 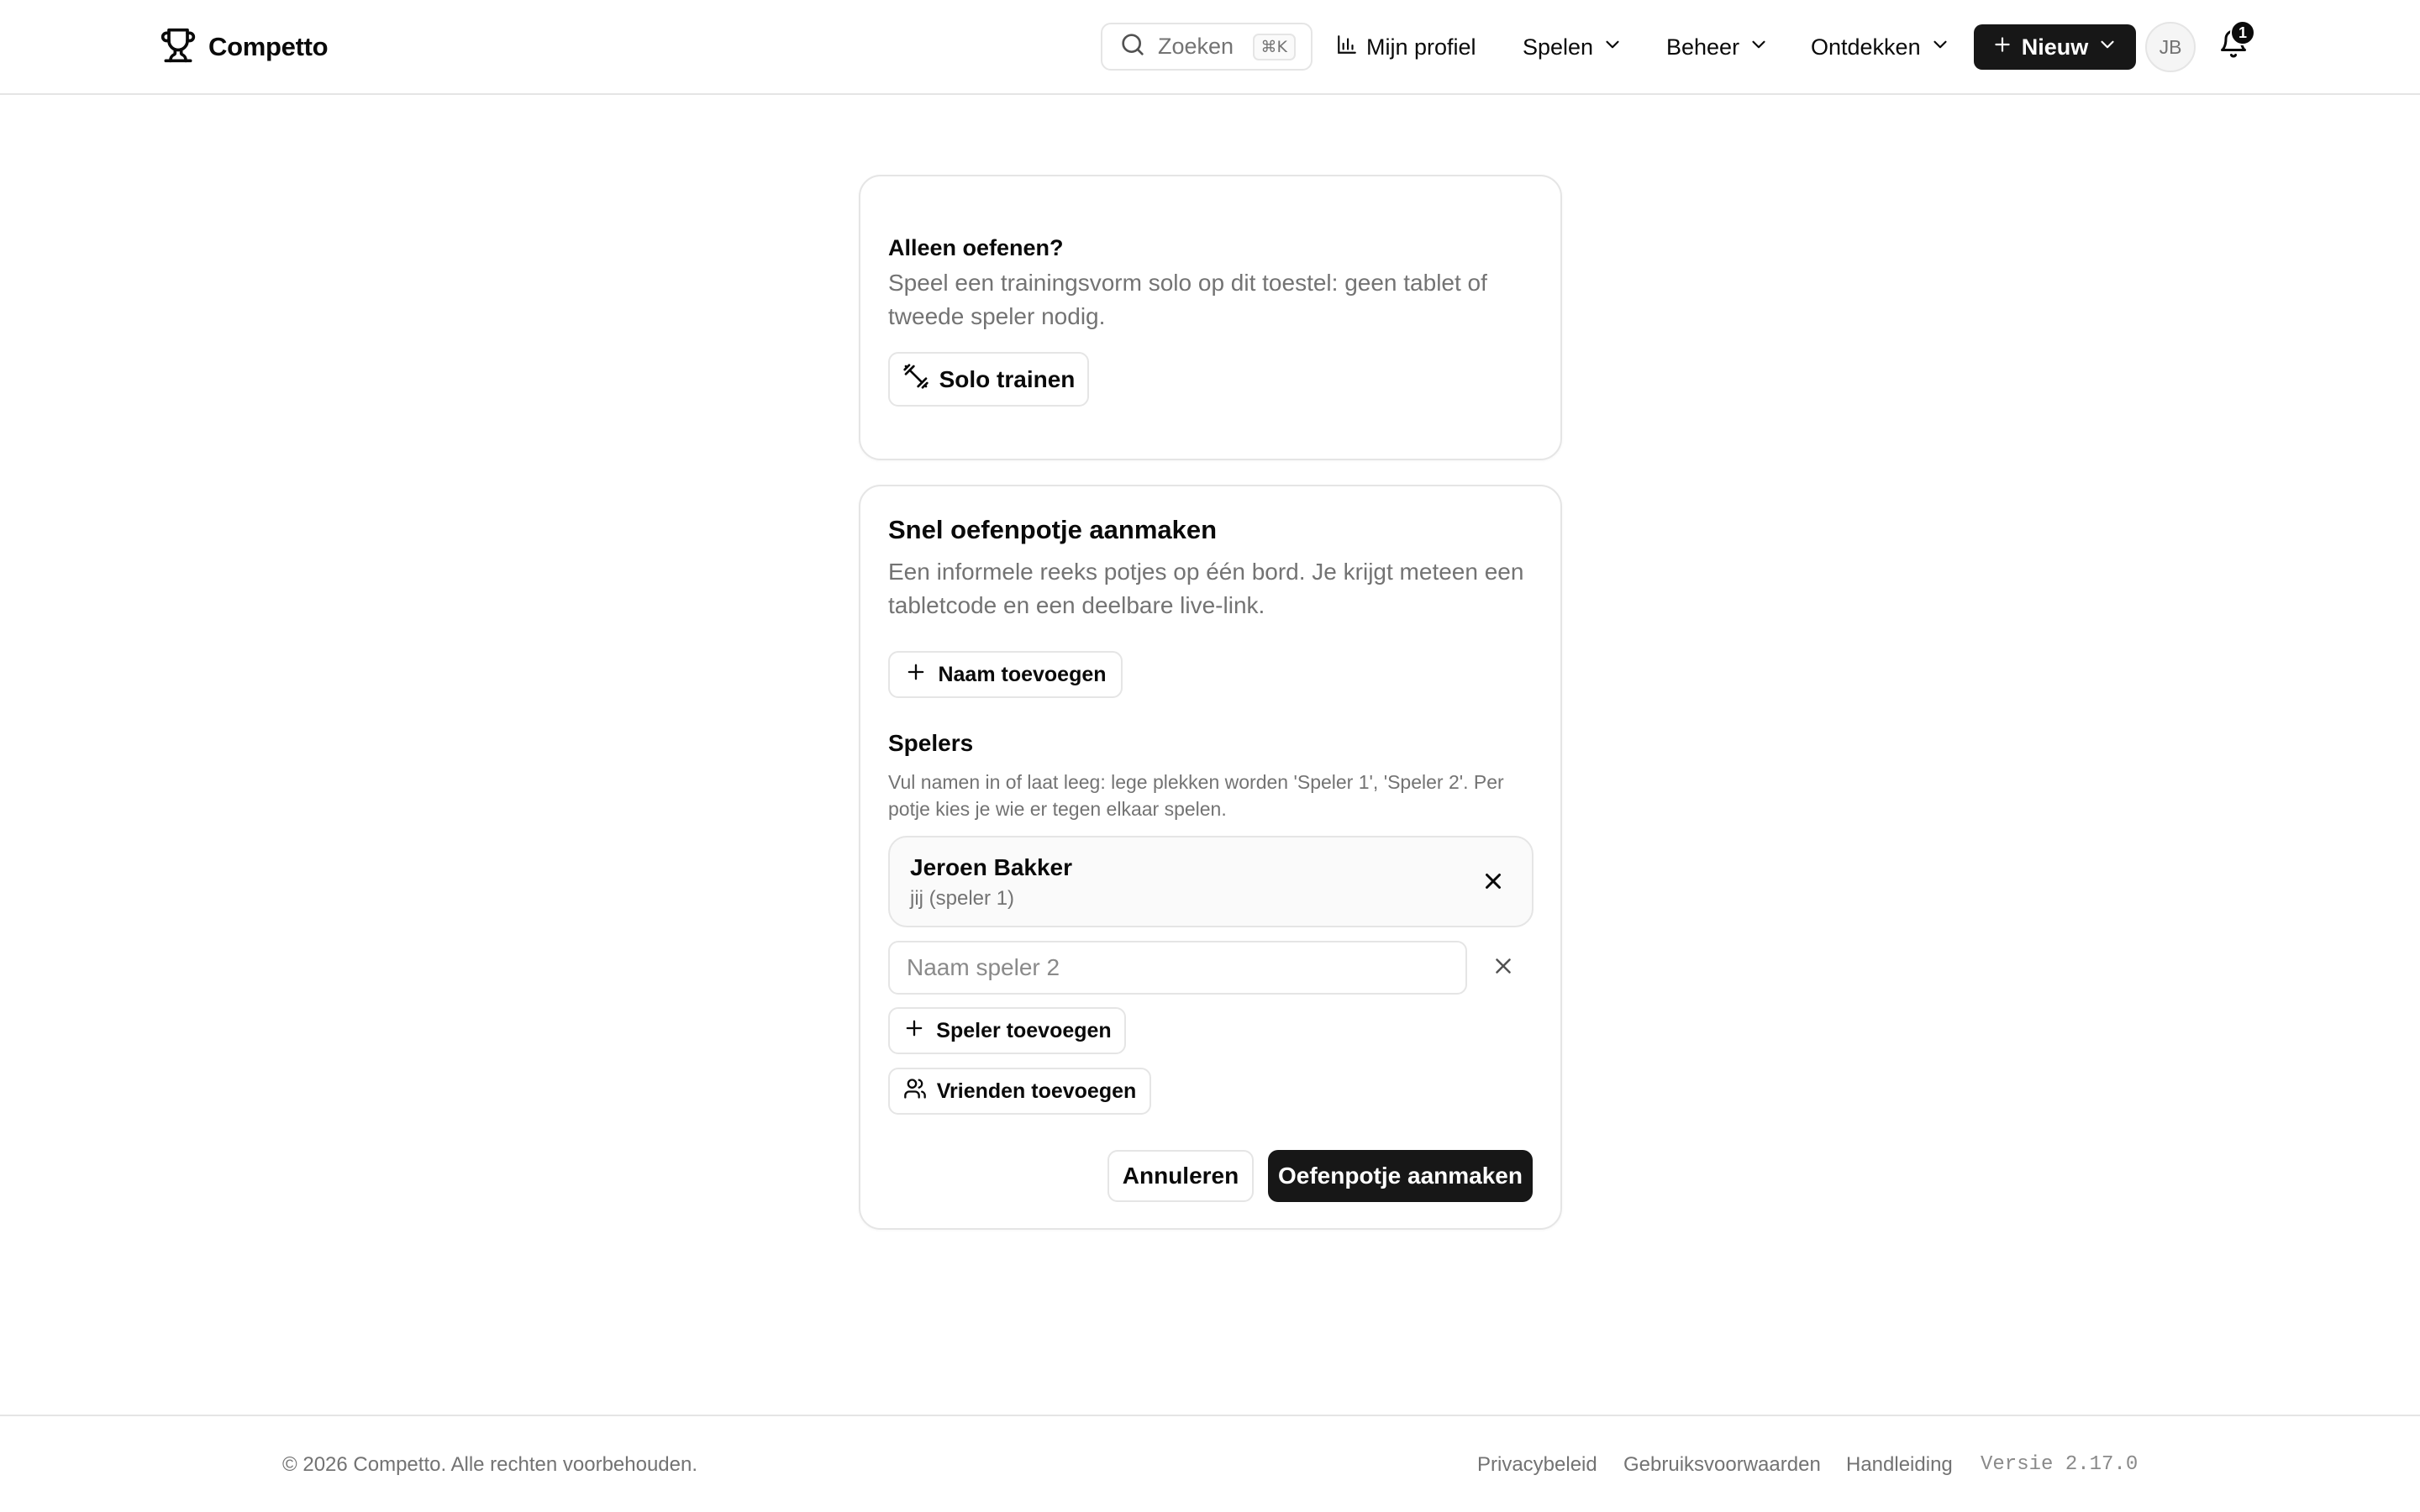 I want to click on search-icon, so click(x=1133, y=46).